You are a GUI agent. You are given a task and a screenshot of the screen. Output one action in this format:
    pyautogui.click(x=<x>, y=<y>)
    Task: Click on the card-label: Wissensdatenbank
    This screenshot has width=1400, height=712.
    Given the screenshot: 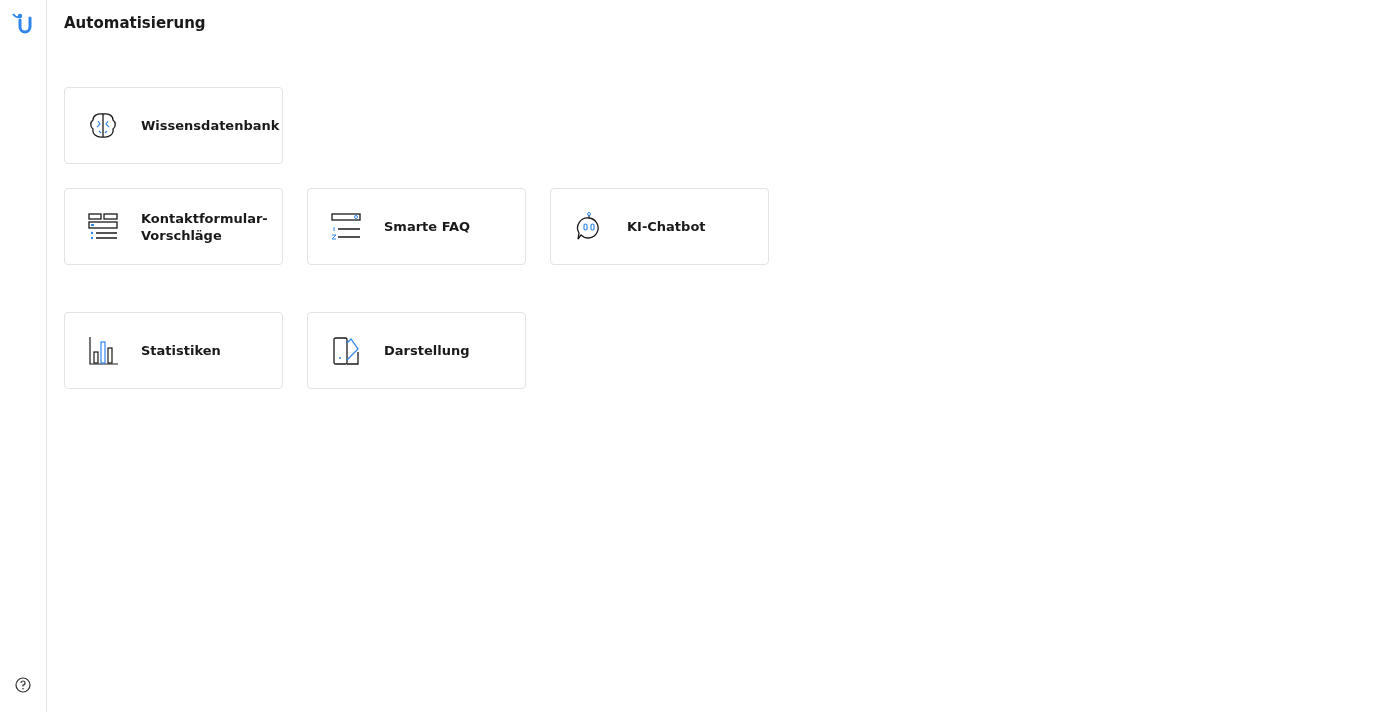 What is the action you would take?
    pyautogui.click(x=210, y=125)
    